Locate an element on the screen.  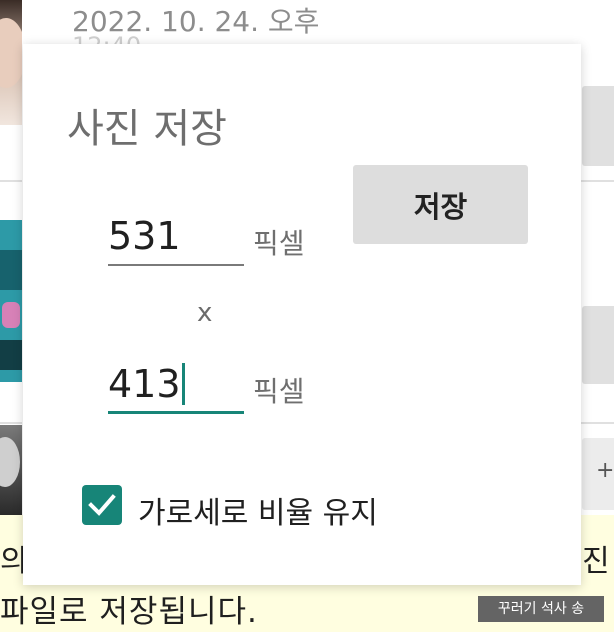
times-sign: x is located at coordinates (205, 313).